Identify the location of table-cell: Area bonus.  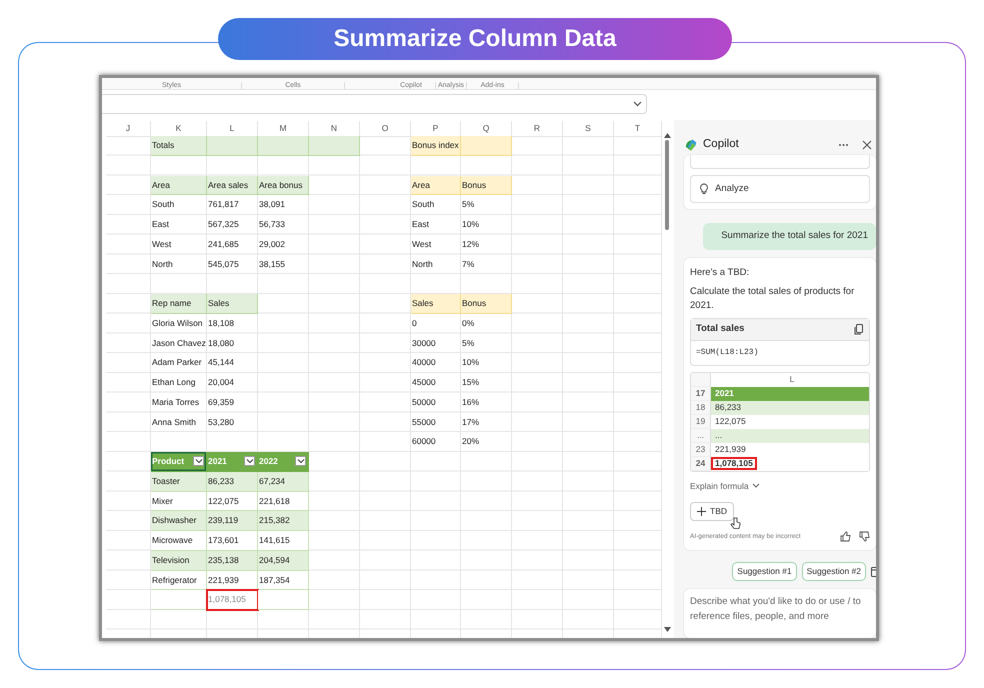
(283, 186).